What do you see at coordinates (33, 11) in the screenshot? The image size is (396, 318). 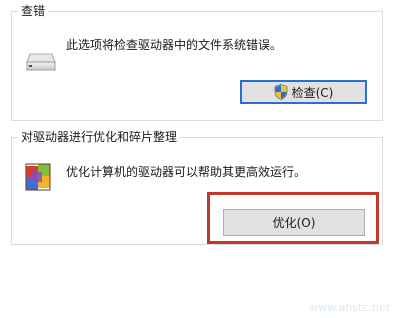 I see `error-checking-title: 查错` at bounding box center [33, 11].